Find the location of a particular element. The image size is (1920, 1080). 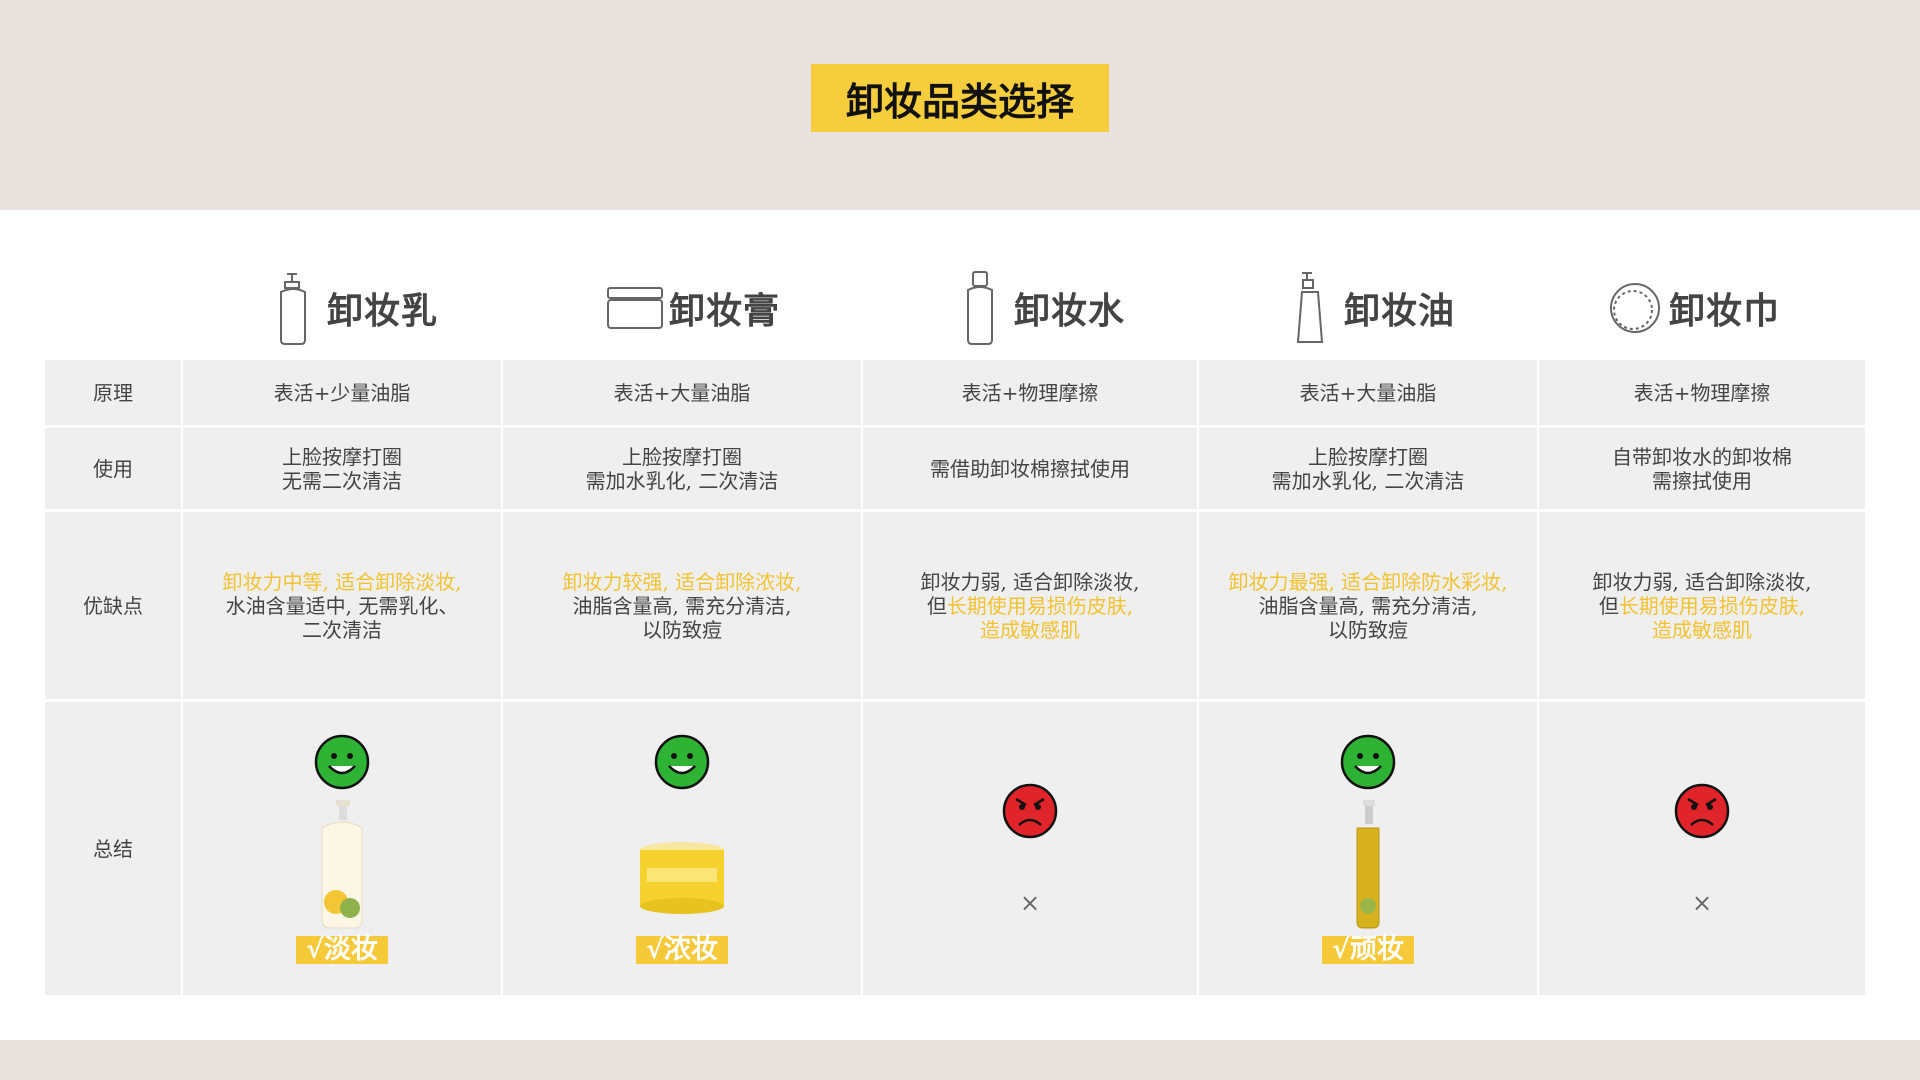

table-cell: 卸妆力最强, 适合卸除防水彩妆, 油脂含量高, 需充分清洁, 以防致痘 is located at coordinates (1369, 607).